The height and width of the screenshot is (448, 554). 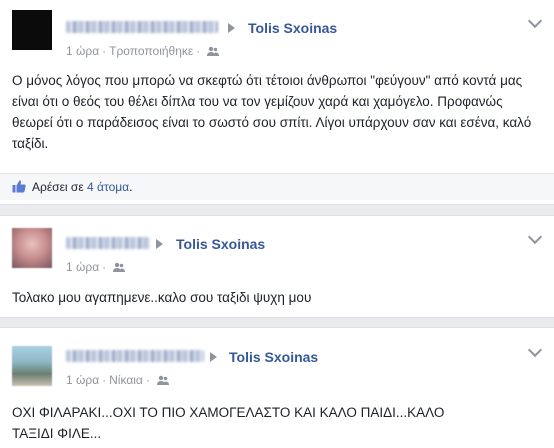 I want to click on likes-count-link: 4 άτομα, so click(x=108, y=187).